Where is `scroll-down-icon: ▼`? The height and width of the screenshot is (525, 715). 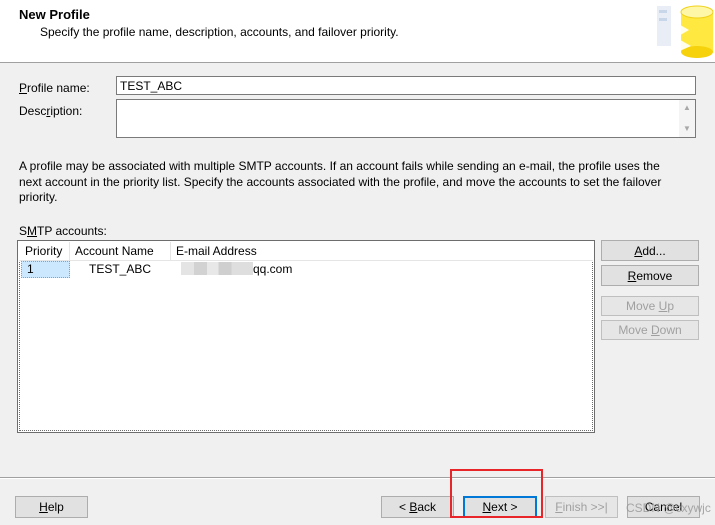 scroll-down-icon: ▼ is located at coordinates (687, 129).